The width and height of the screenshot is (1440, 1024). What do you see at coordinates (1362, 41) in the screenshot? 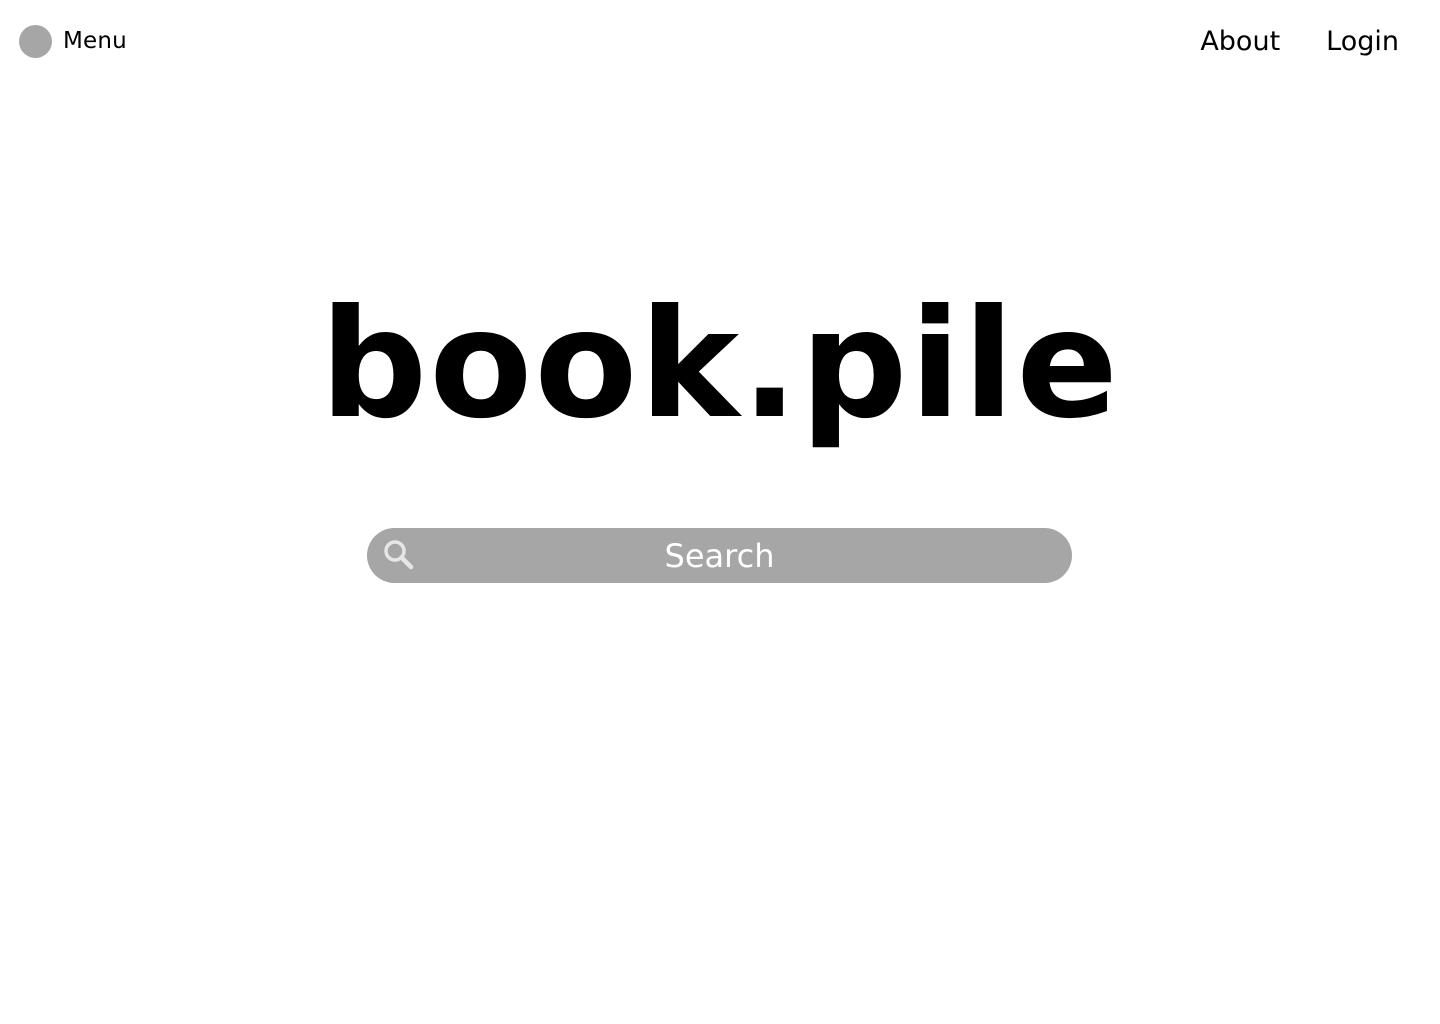
I see `login-link: Login` at bounding box center [1362, 41].